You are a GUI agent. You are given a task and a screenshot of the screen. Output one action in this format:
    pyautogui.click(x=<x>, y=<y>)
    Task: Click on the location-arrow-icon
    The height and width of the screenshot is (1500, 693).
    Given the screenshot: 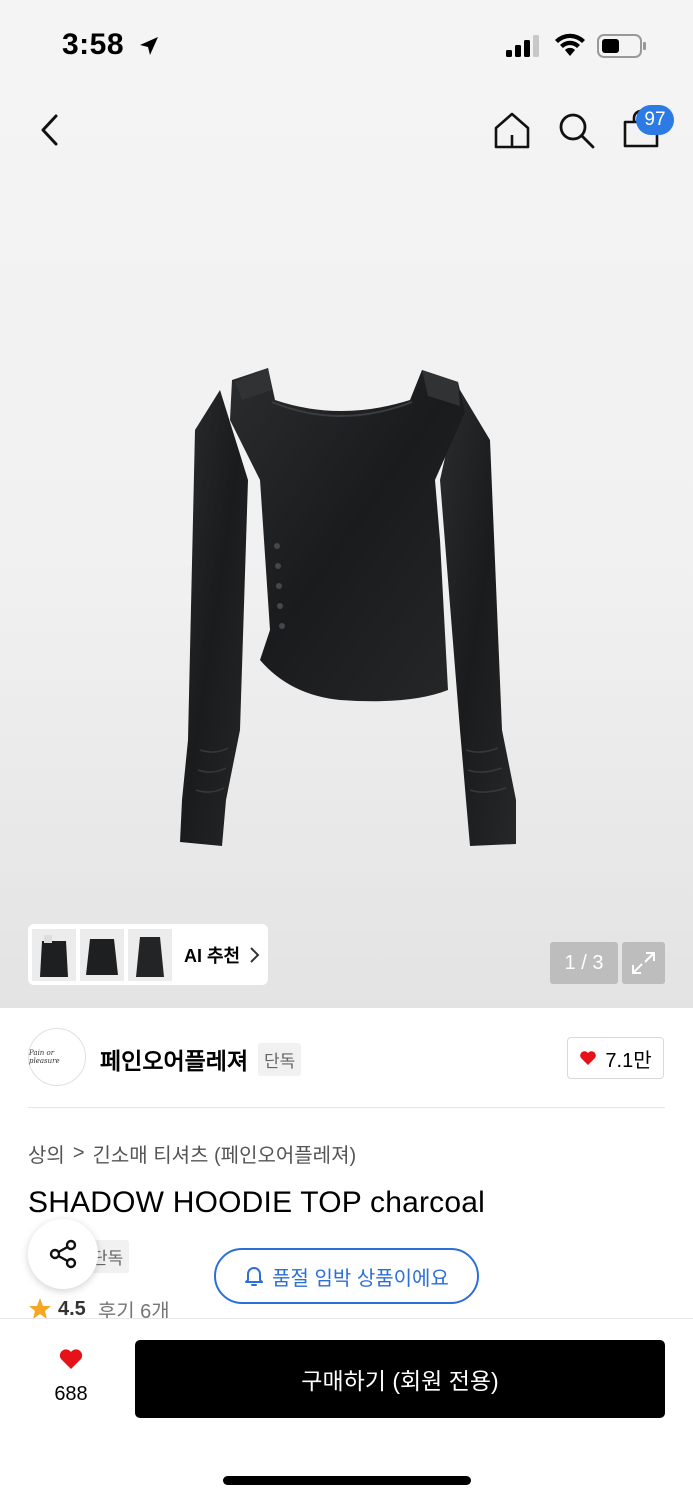 What is the action you would take?
    pyautogui.click(x=149, y=46)
    